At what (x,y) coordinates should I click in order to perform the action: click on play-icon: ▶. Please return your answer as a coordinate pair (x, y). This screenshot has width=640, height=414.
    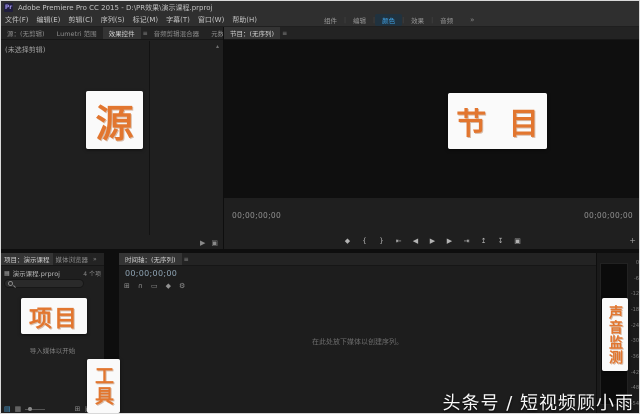
    Looking at the image, I should click on (433, 241).